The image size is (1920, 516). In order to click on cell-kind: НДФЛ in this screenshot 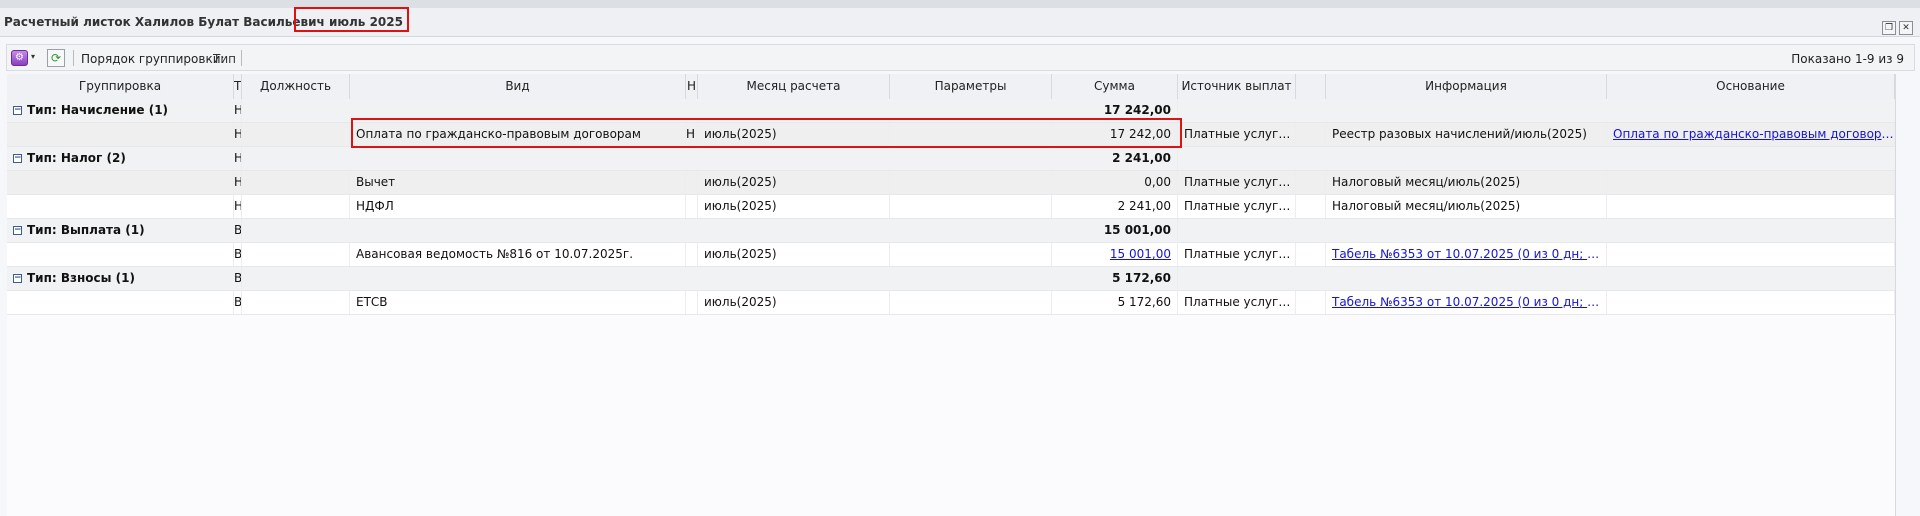, I will do `click(518, 206)`.